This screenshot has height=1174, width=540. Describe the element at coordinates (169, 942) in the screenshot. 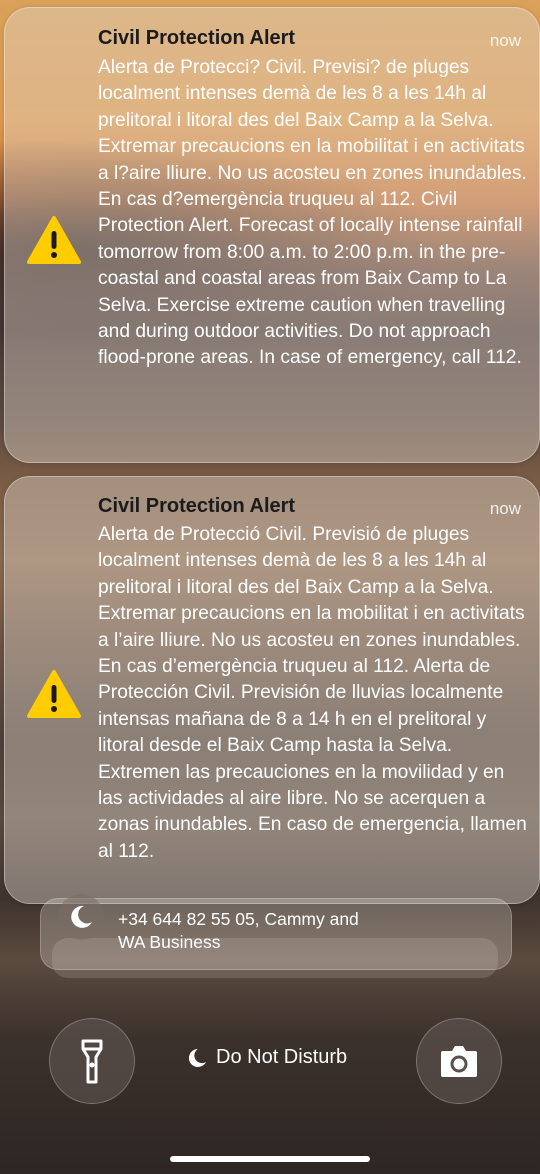

I see `stacked-notification-line2: WA Business` at that location.